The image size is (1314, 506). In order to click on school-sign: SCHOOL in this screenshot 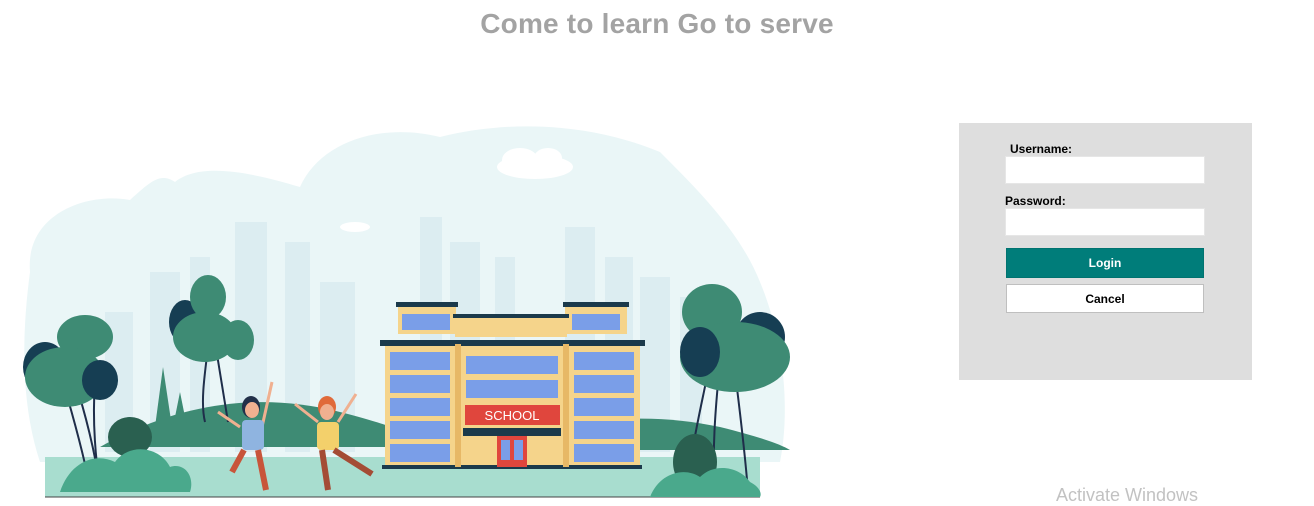, I will do `click(512, 415)`.